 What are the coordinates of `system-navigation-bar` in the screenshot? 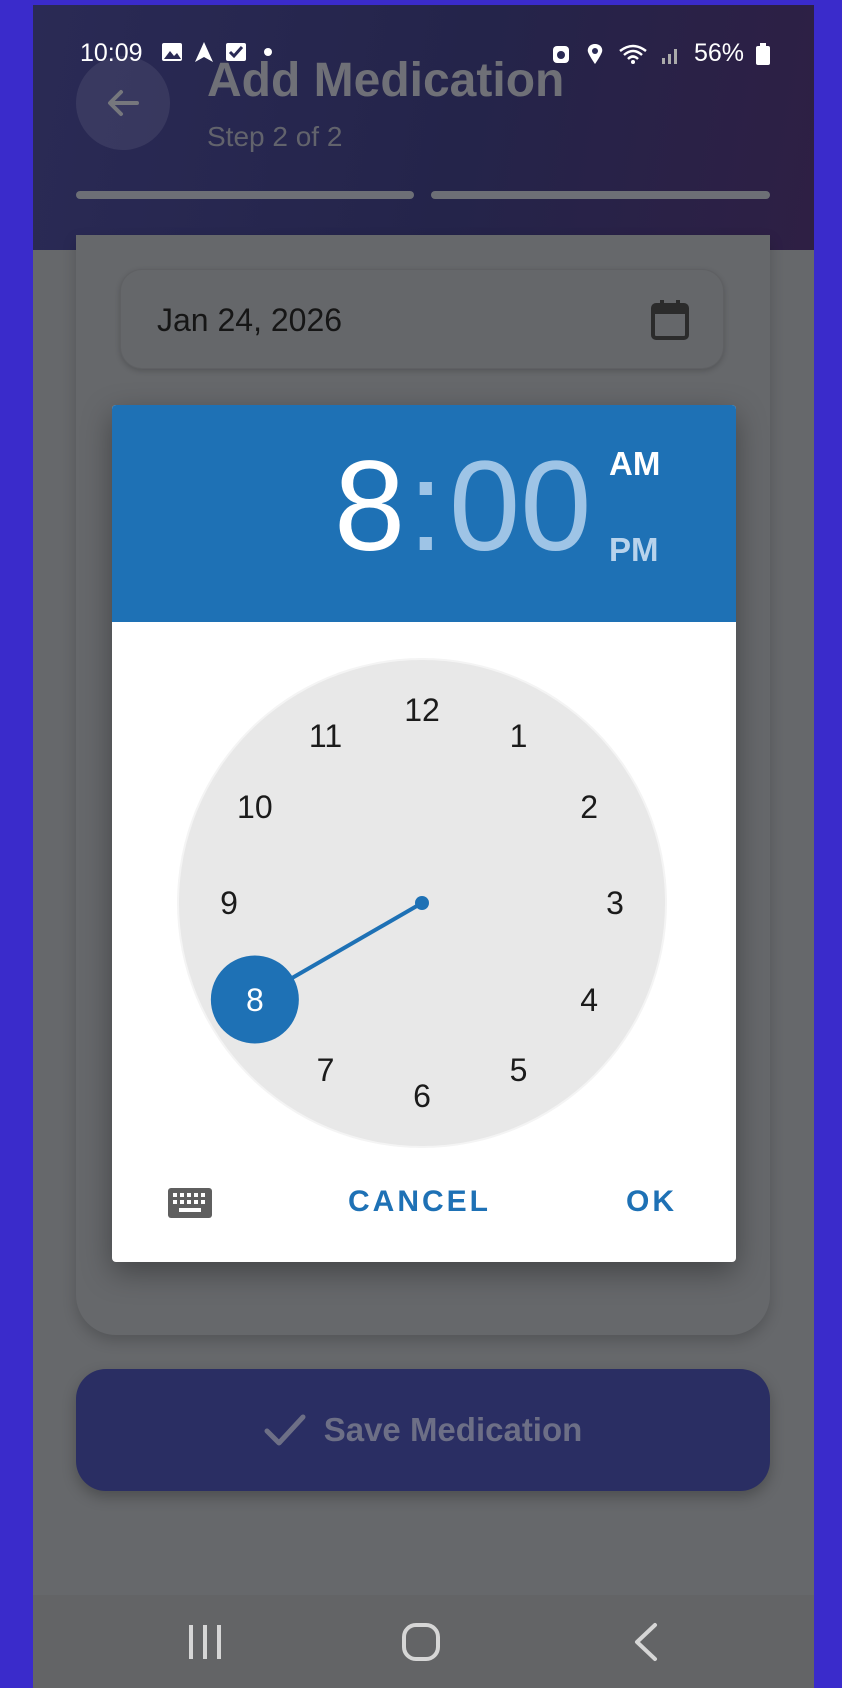 It's located at (423, 1641).